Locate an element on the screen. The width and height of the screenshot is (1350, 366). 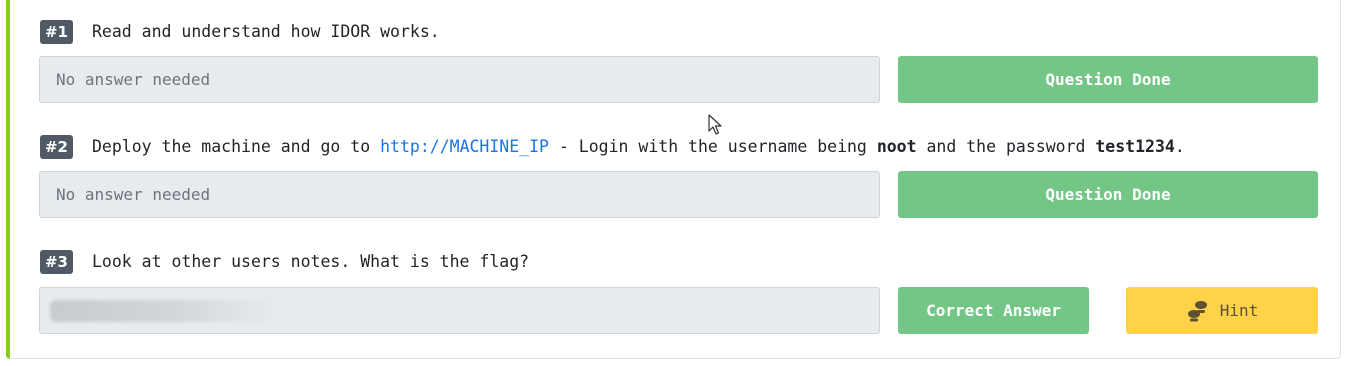
machine-ip-link: http://MACHINE_IP is located at coordinates (464, 146).